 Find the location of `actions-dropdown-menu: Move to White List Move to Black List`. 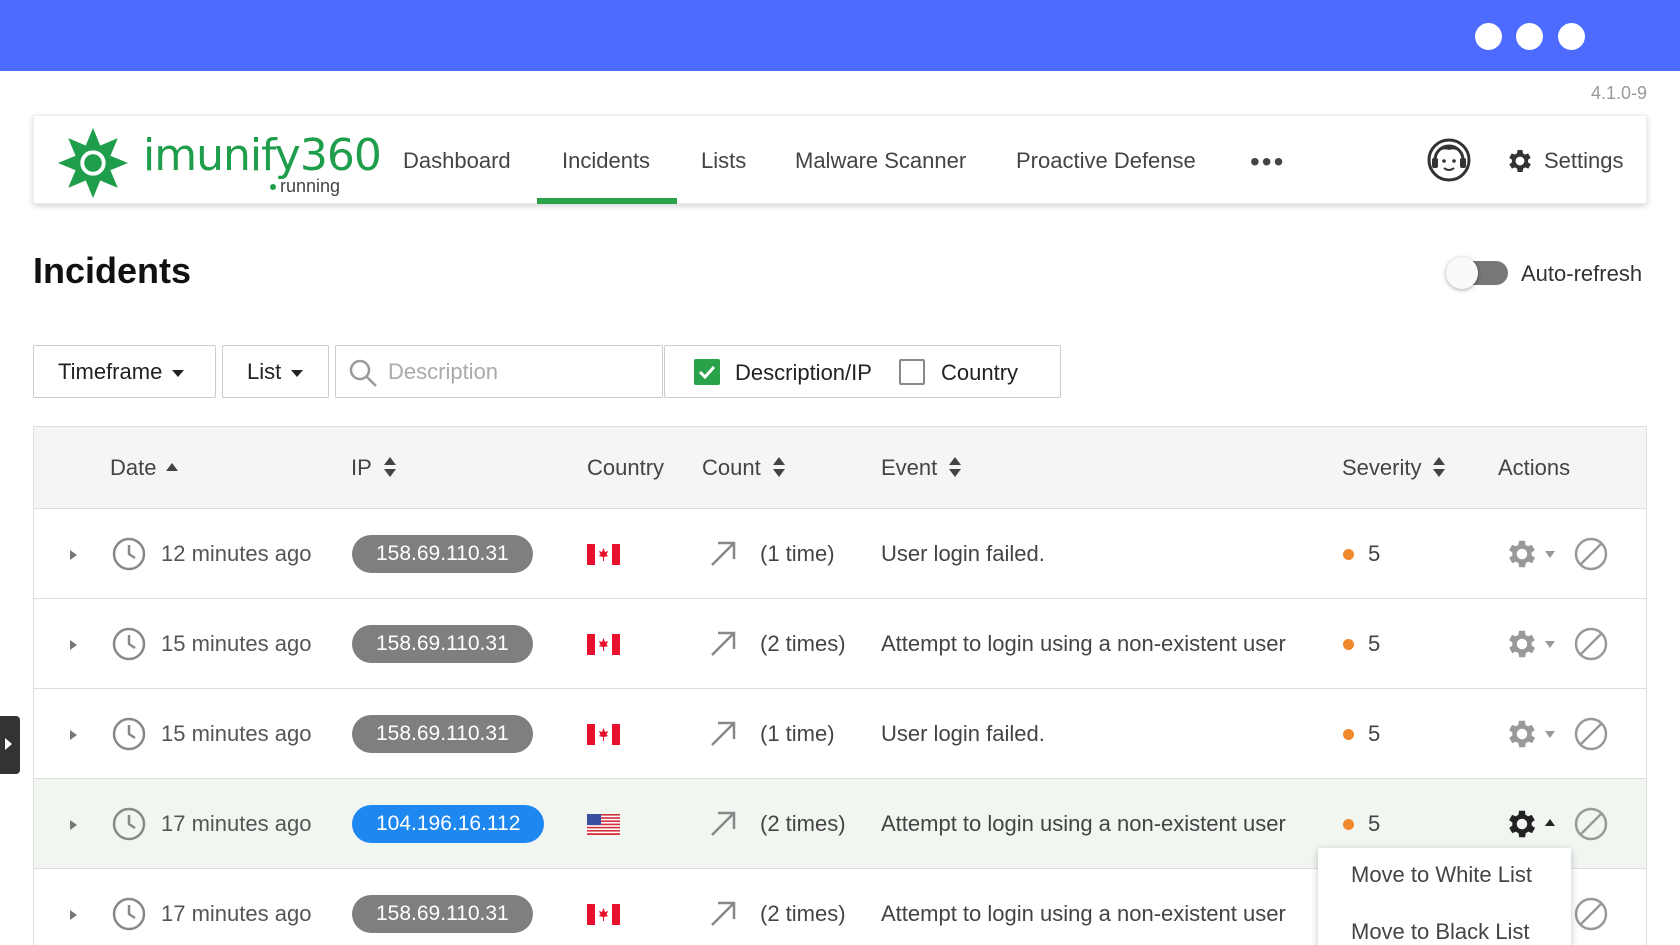

actions-dropdown-menu: Move to White List Move to Black List is located at coordinates (1444, 896).